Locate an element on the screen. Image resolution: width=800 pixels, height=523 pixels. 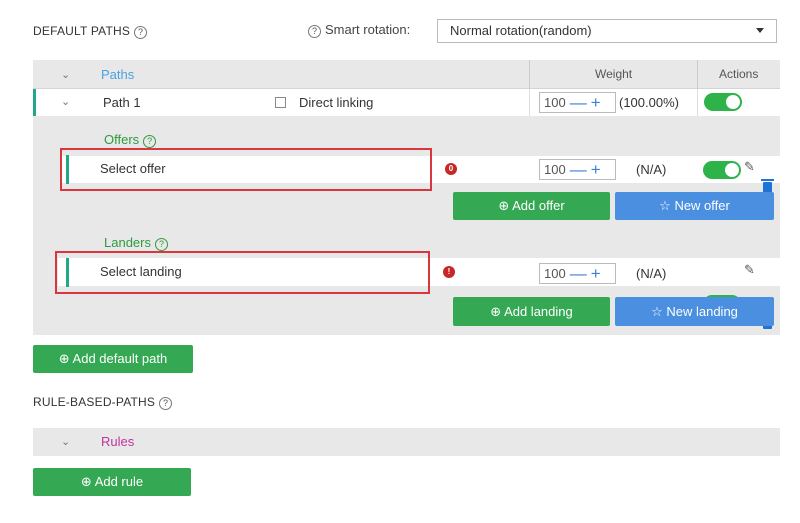
add-rule-button: ⊕ Add rule is located at coordinates (112, 482).